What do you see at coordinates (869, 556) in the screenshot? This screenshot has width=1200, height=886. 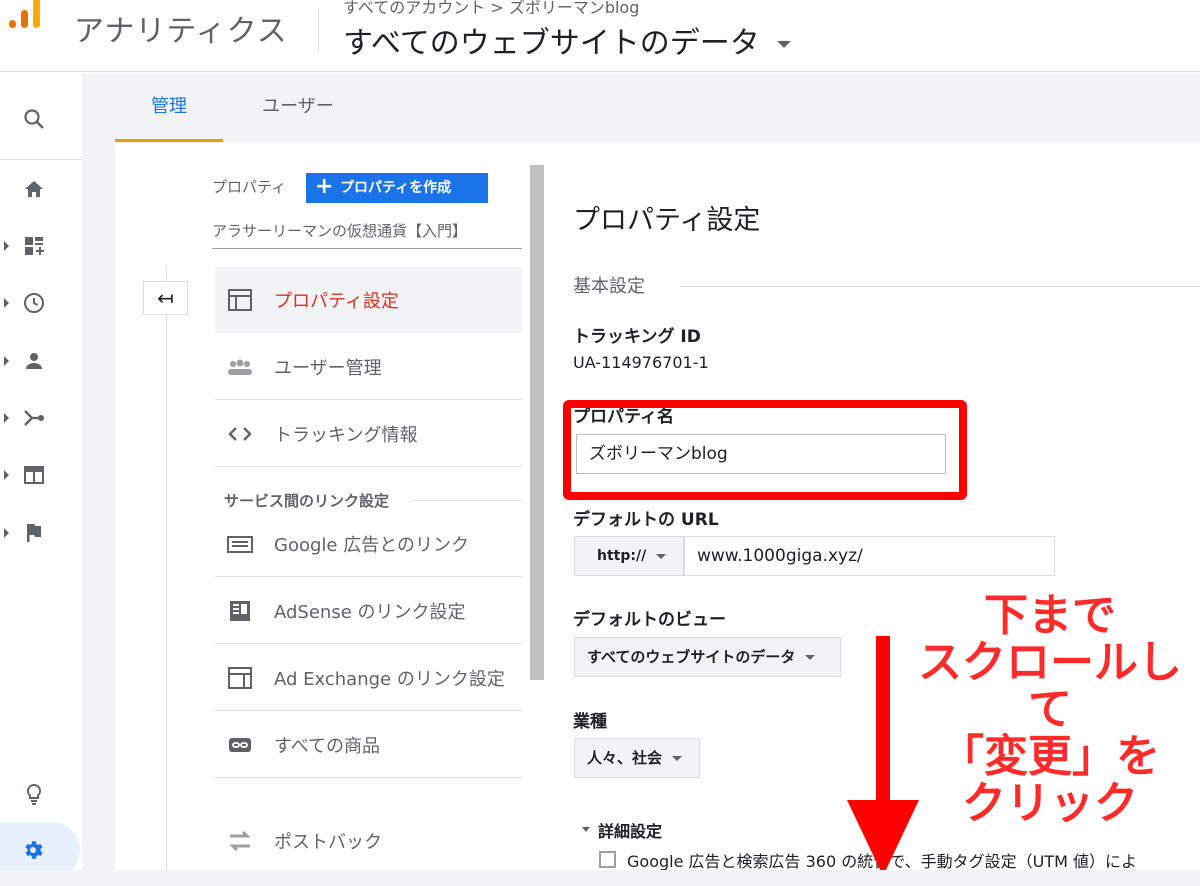 I see `default-url-input: www.1000giga.xyz/` at bounding box center [869, 556].